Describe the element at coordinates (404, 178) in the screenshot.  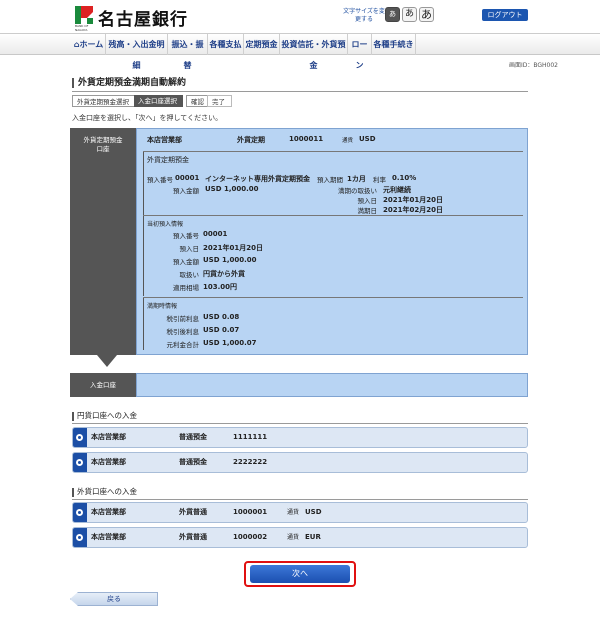
I see `rate-value: 0.10%` at that location.